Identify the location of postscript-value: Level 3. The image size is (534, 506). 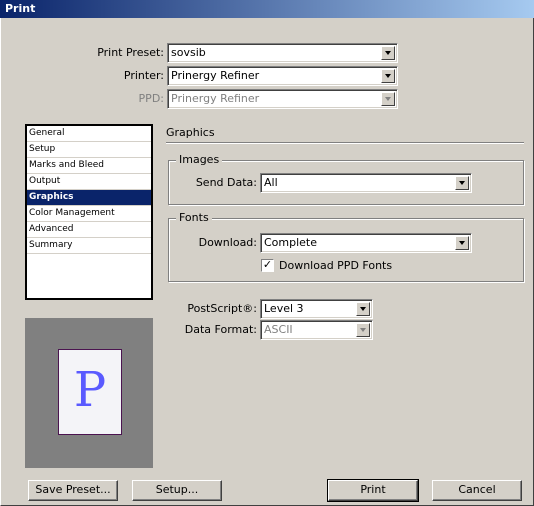
(284, 308).